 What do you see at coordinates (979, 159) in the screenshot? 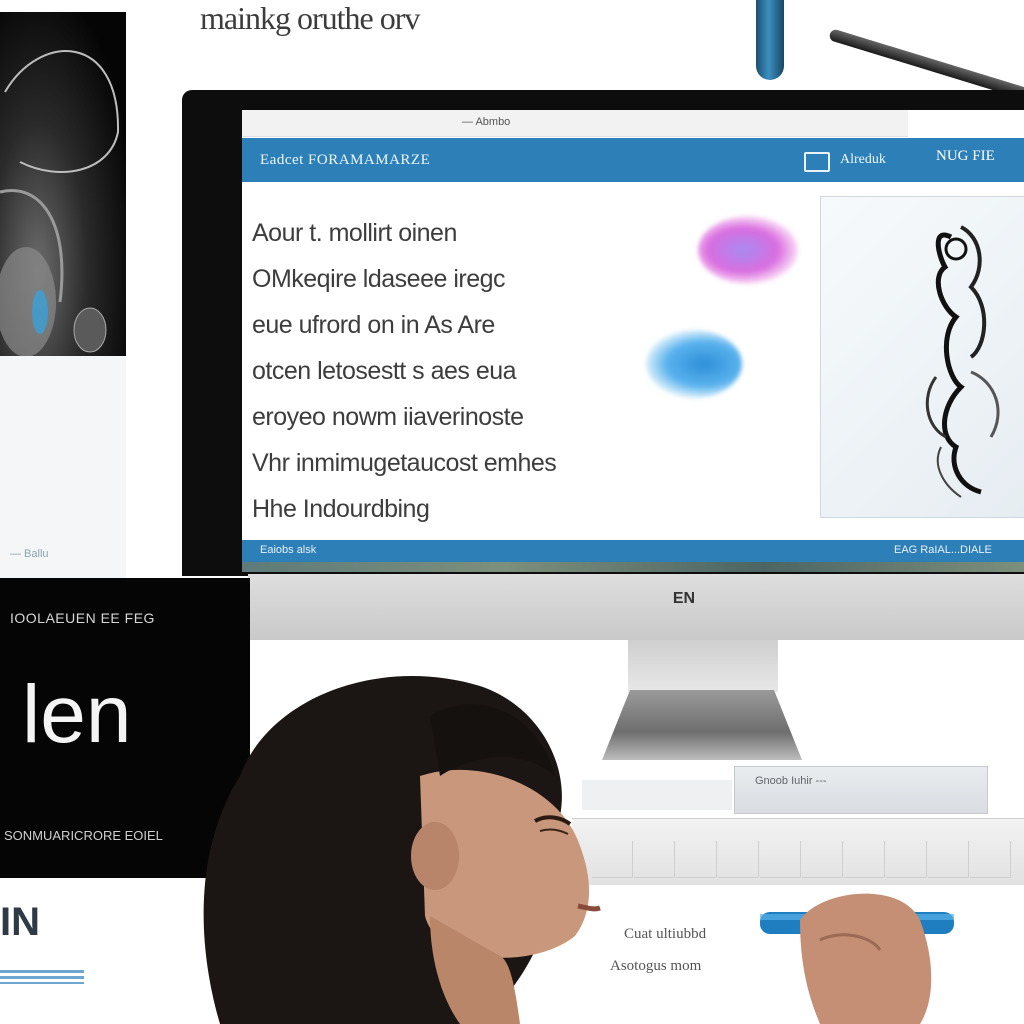
I see `header-user-link: NUG FIE` at bounding box center [979, 159].